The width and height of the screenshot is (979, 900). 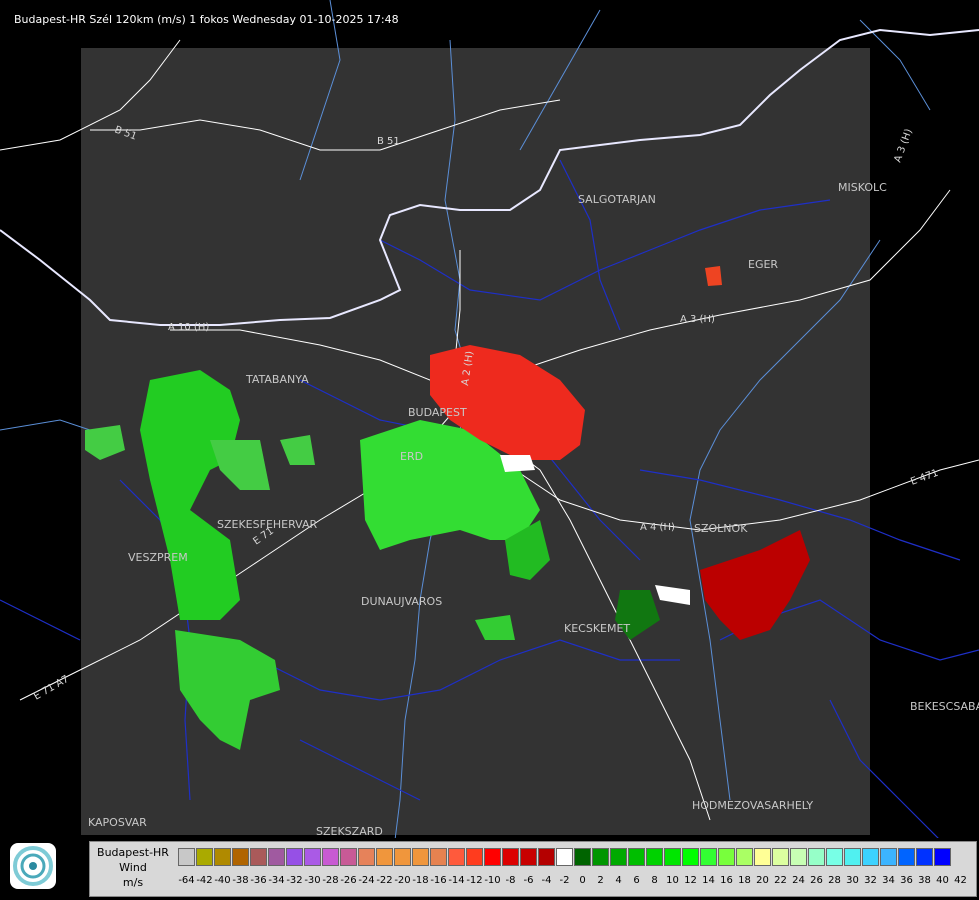 What do you see at coordinates (924, 880) in the screenshot?
I see `legend-tick-label: 38` at bounding box center [924, 880].